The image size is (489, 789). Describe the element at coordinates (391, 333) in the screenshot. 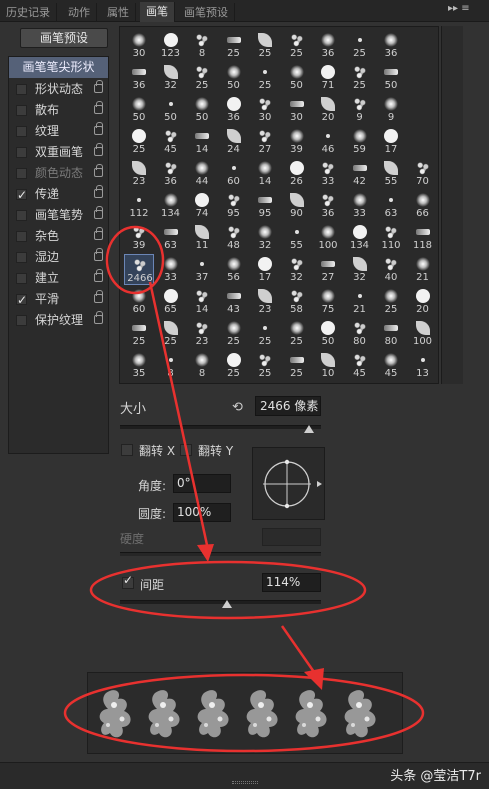

I see `brush-tip-cell: 80` at that location.